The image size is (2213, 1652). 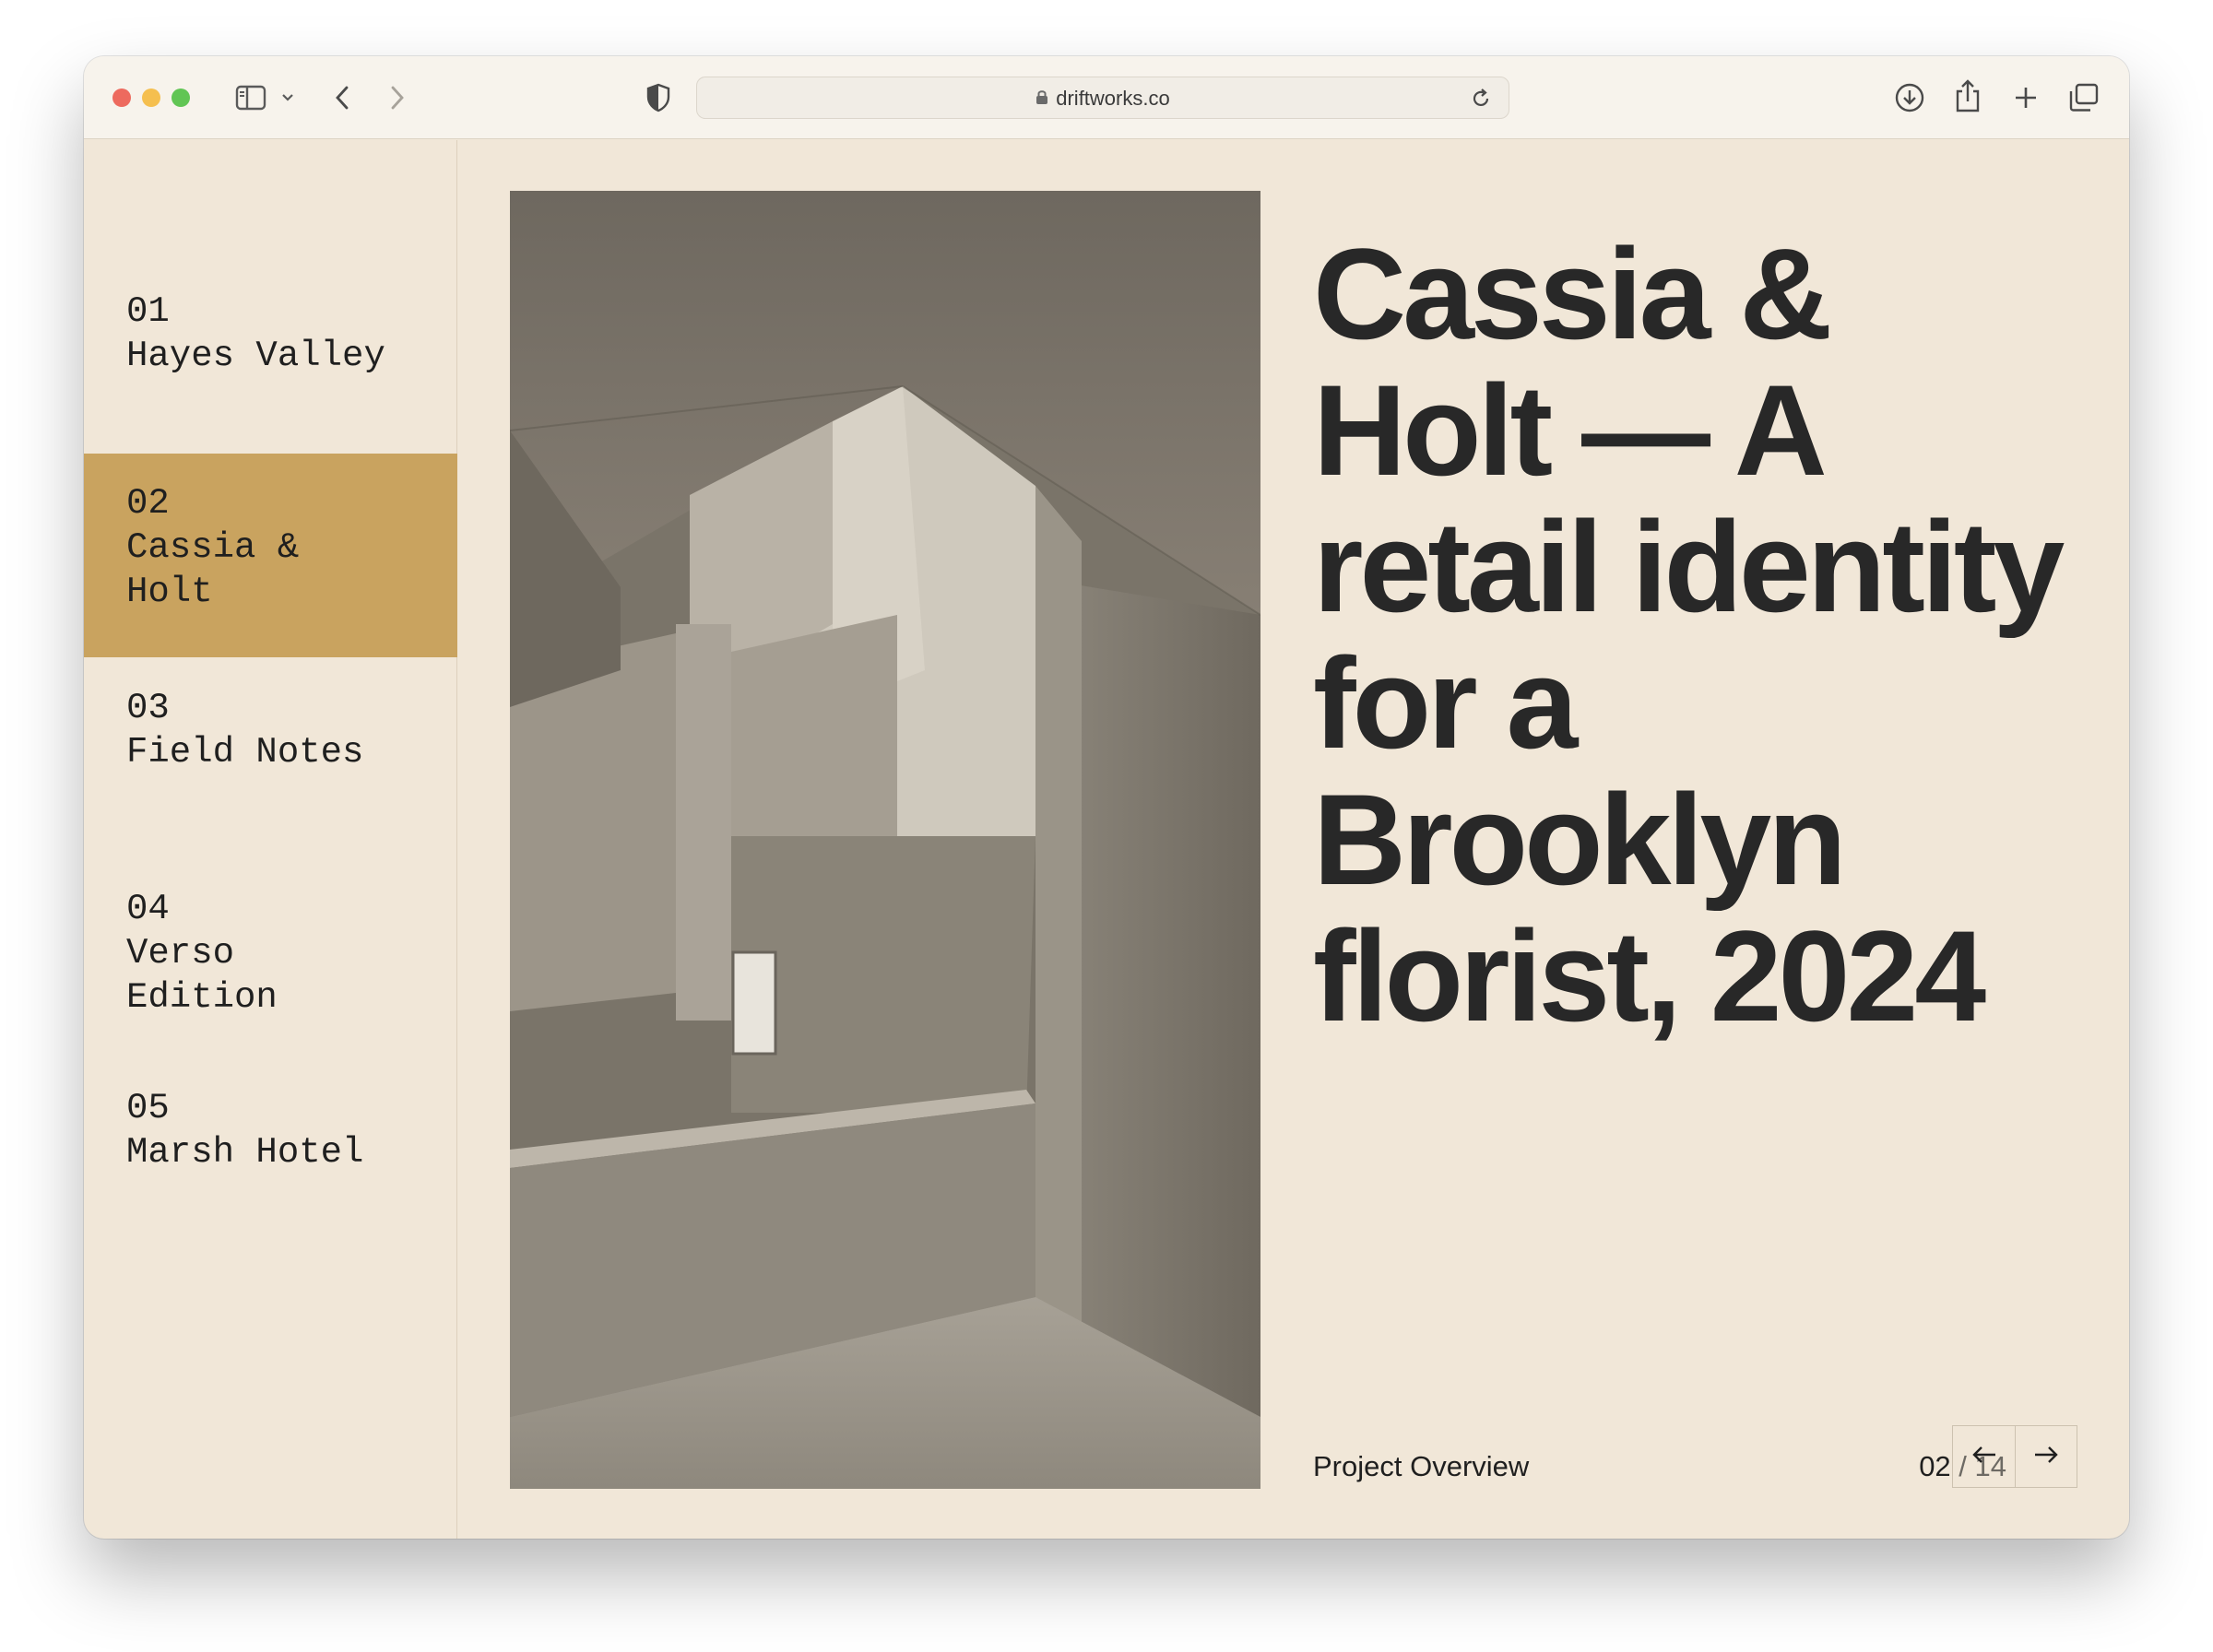 What do you see at coordinates (1421, 1466) in the screenshot?
I see `section-label: Project Overview` at bounding box center [1421, 1466].